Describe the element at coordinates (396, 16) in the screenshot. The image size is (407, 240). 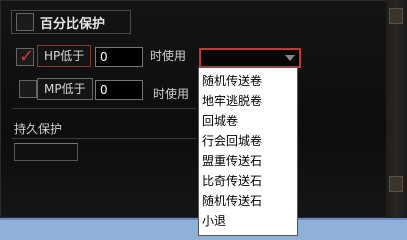
I see `scroll-up-arrow` at that location.